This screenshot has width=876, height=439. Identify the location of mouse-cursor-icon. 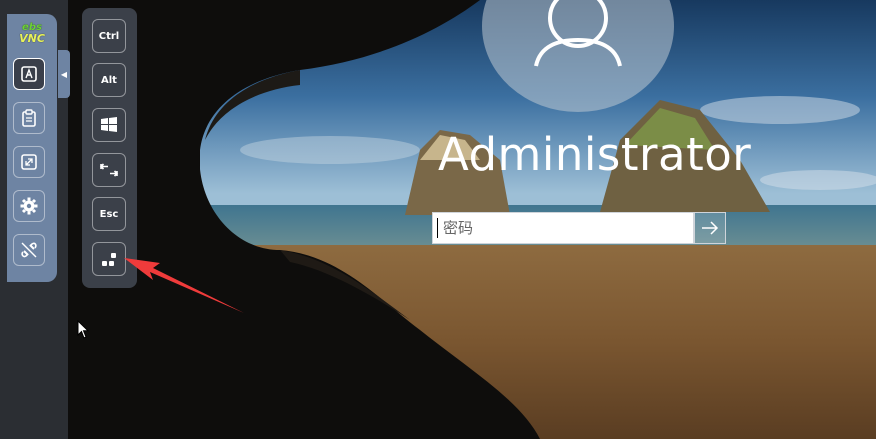
(83, 329).